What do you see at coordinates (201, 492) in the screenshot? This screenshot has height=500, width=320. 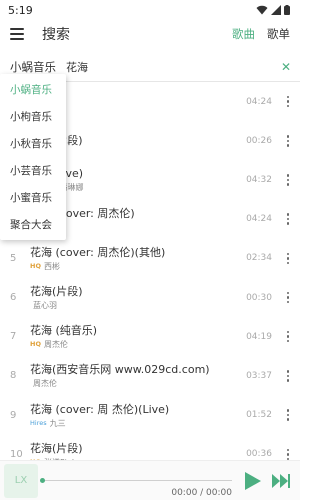 I see `time-readout: 00:00 / 00:00` at bounding box center [201, 492].